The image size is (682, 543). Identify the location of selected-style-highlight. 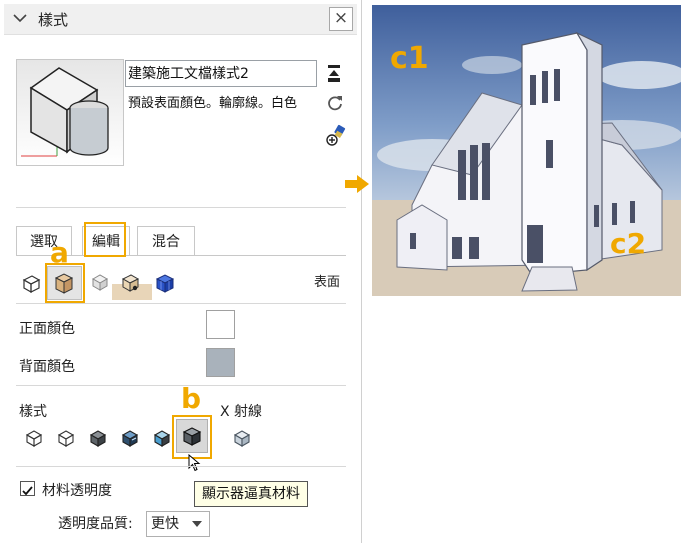
(192, 437).